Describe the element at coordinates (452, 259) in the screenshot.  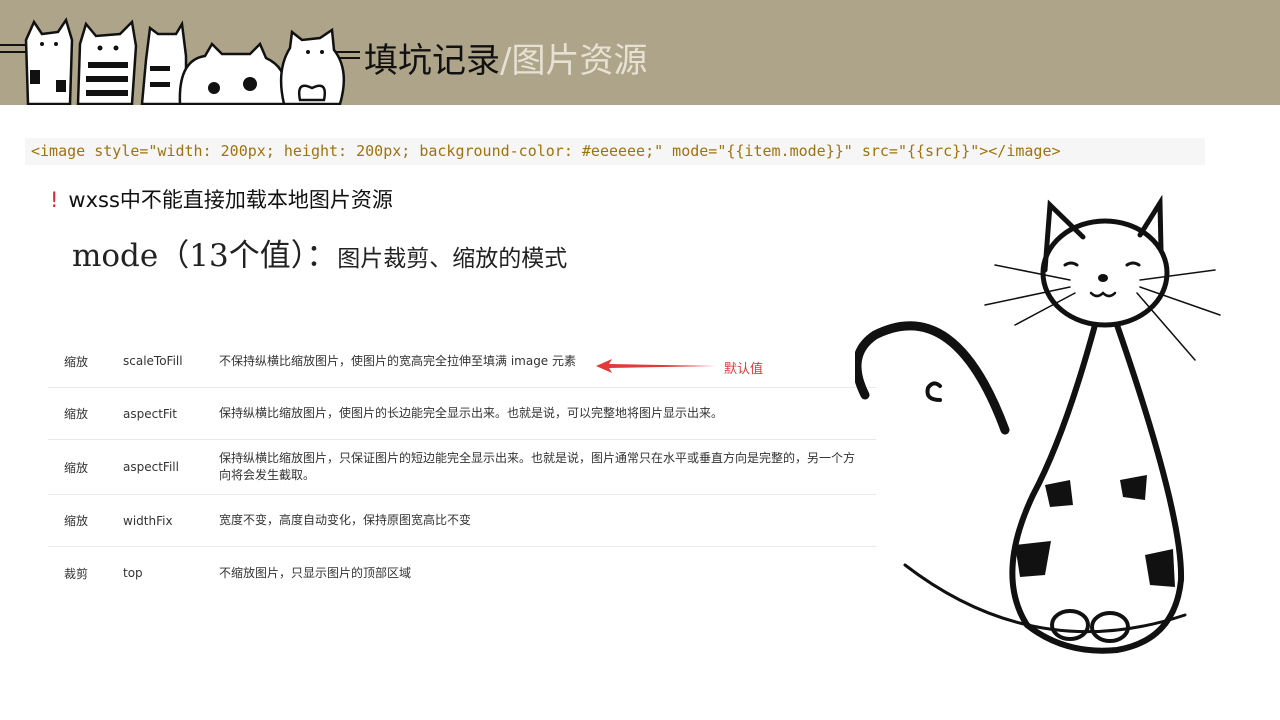
I see `mode-heading-desc: 图片裁剪、缩放的模式` at that location.